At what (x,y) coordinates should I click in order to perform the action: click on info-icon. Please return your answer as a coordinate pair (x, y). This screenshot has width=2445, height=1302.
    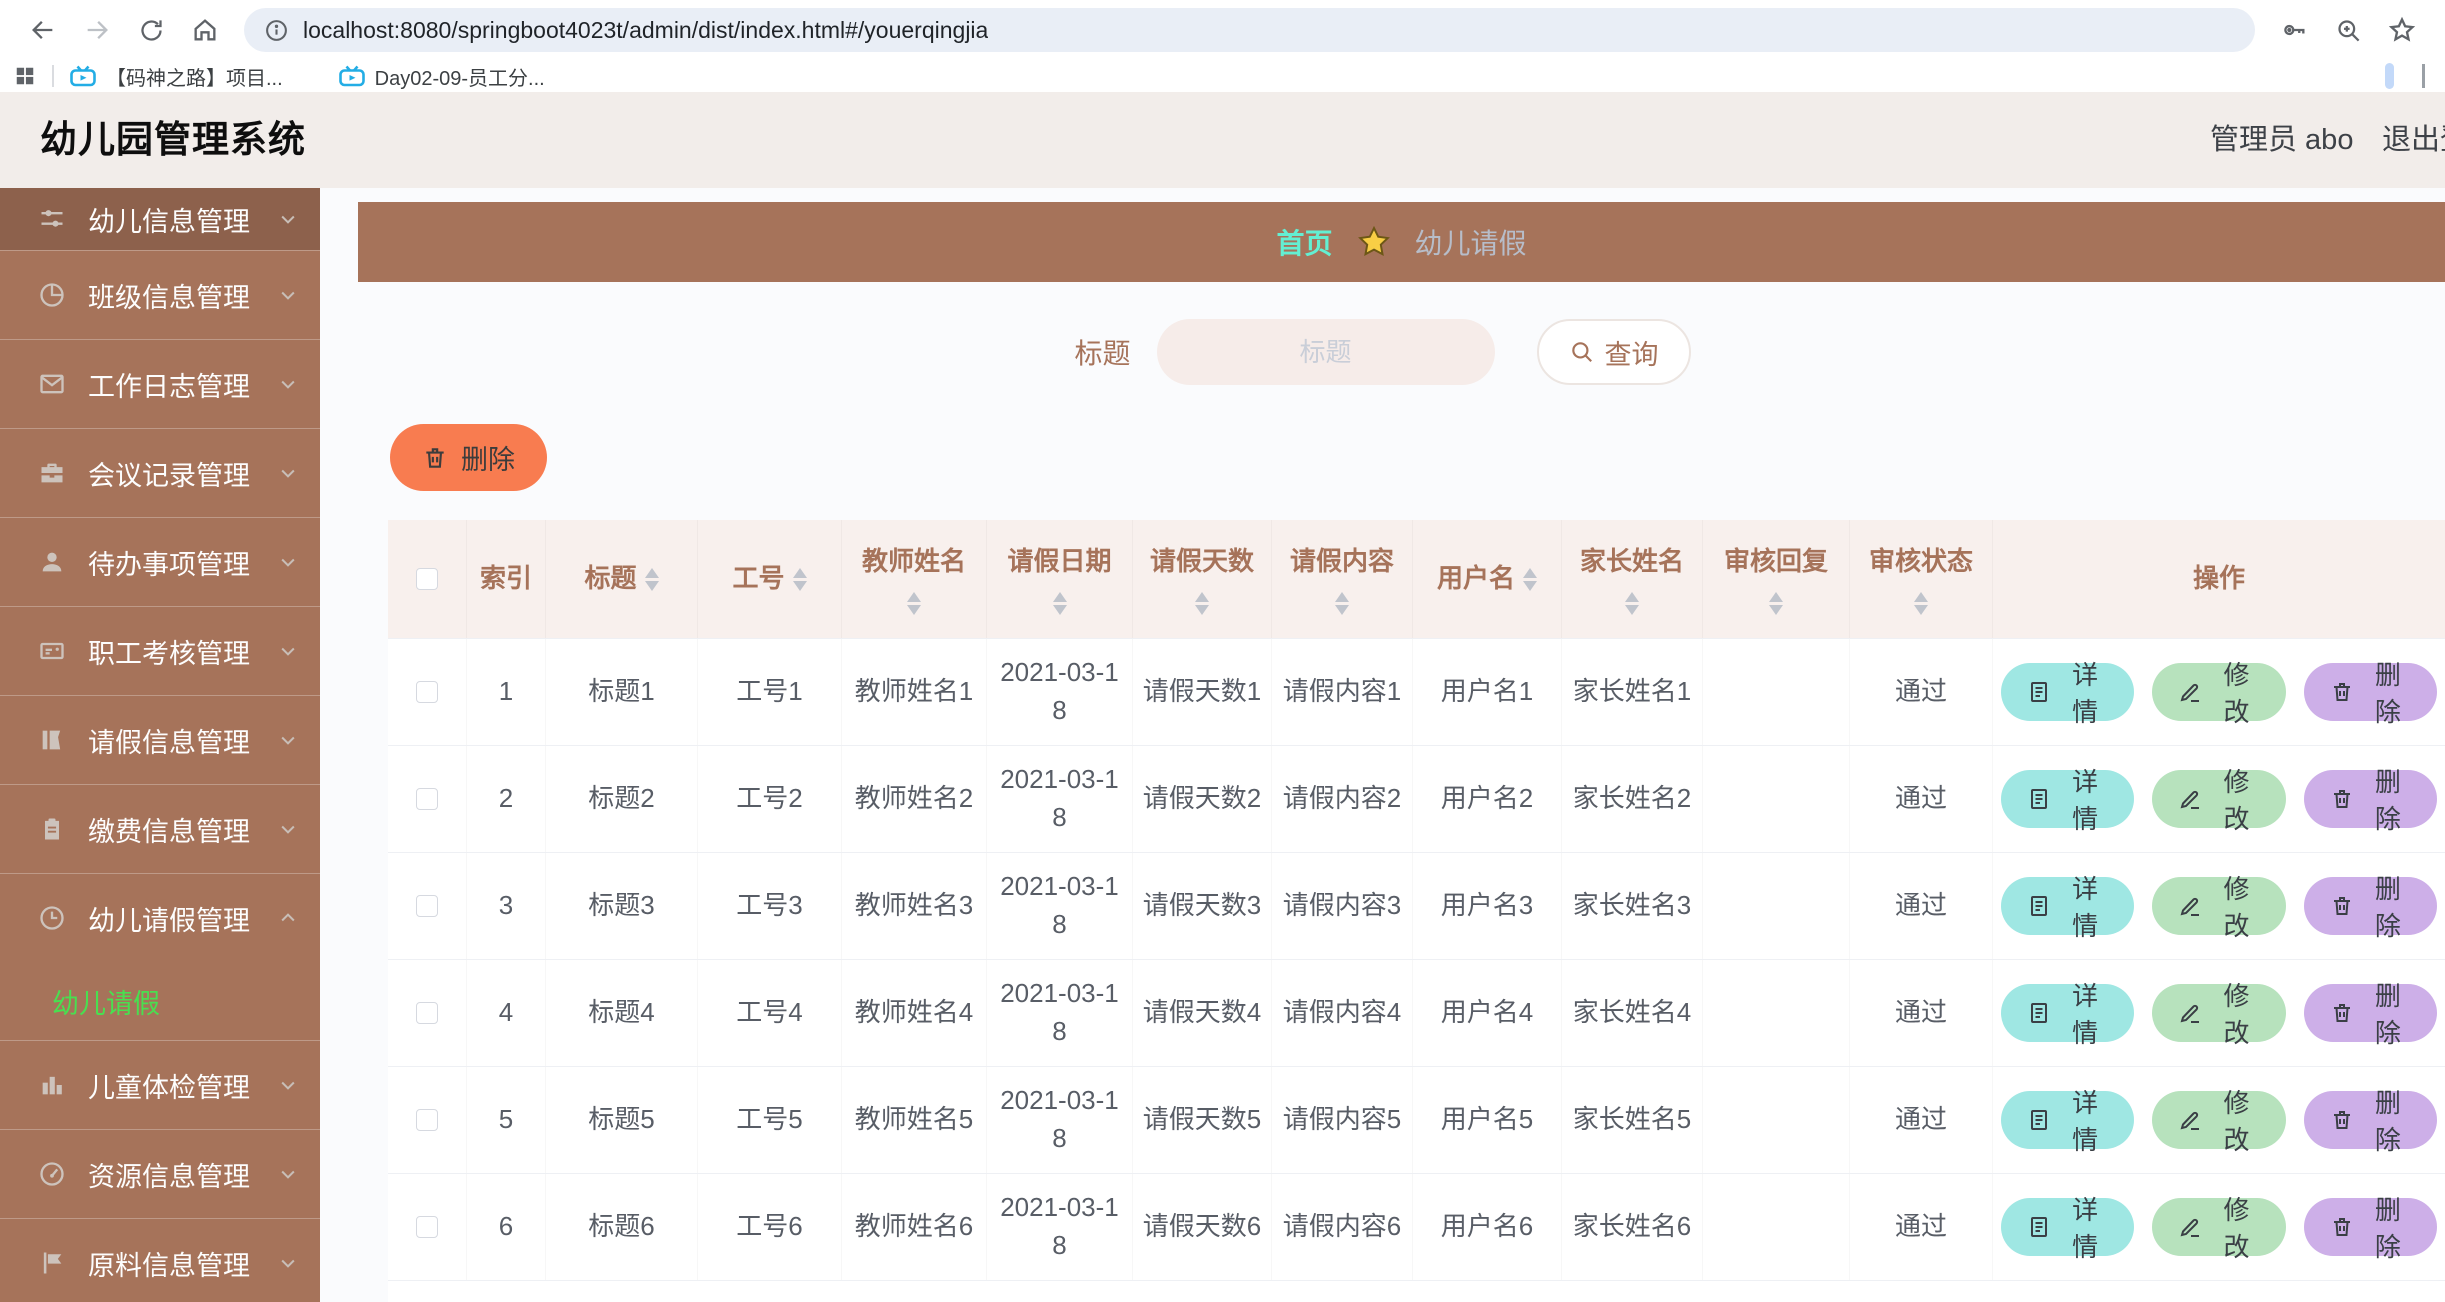
    Looking at the image, I should click on (276, 30).